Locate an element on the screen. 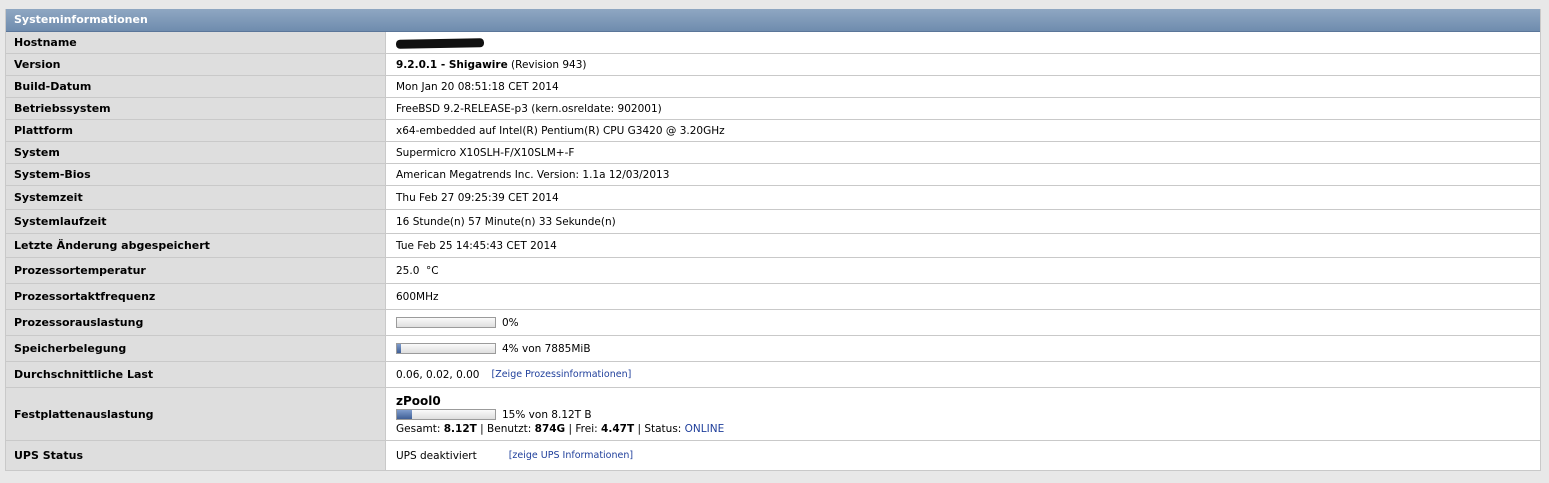  disk-total: 8.12T is located at coordinates (460, 428).